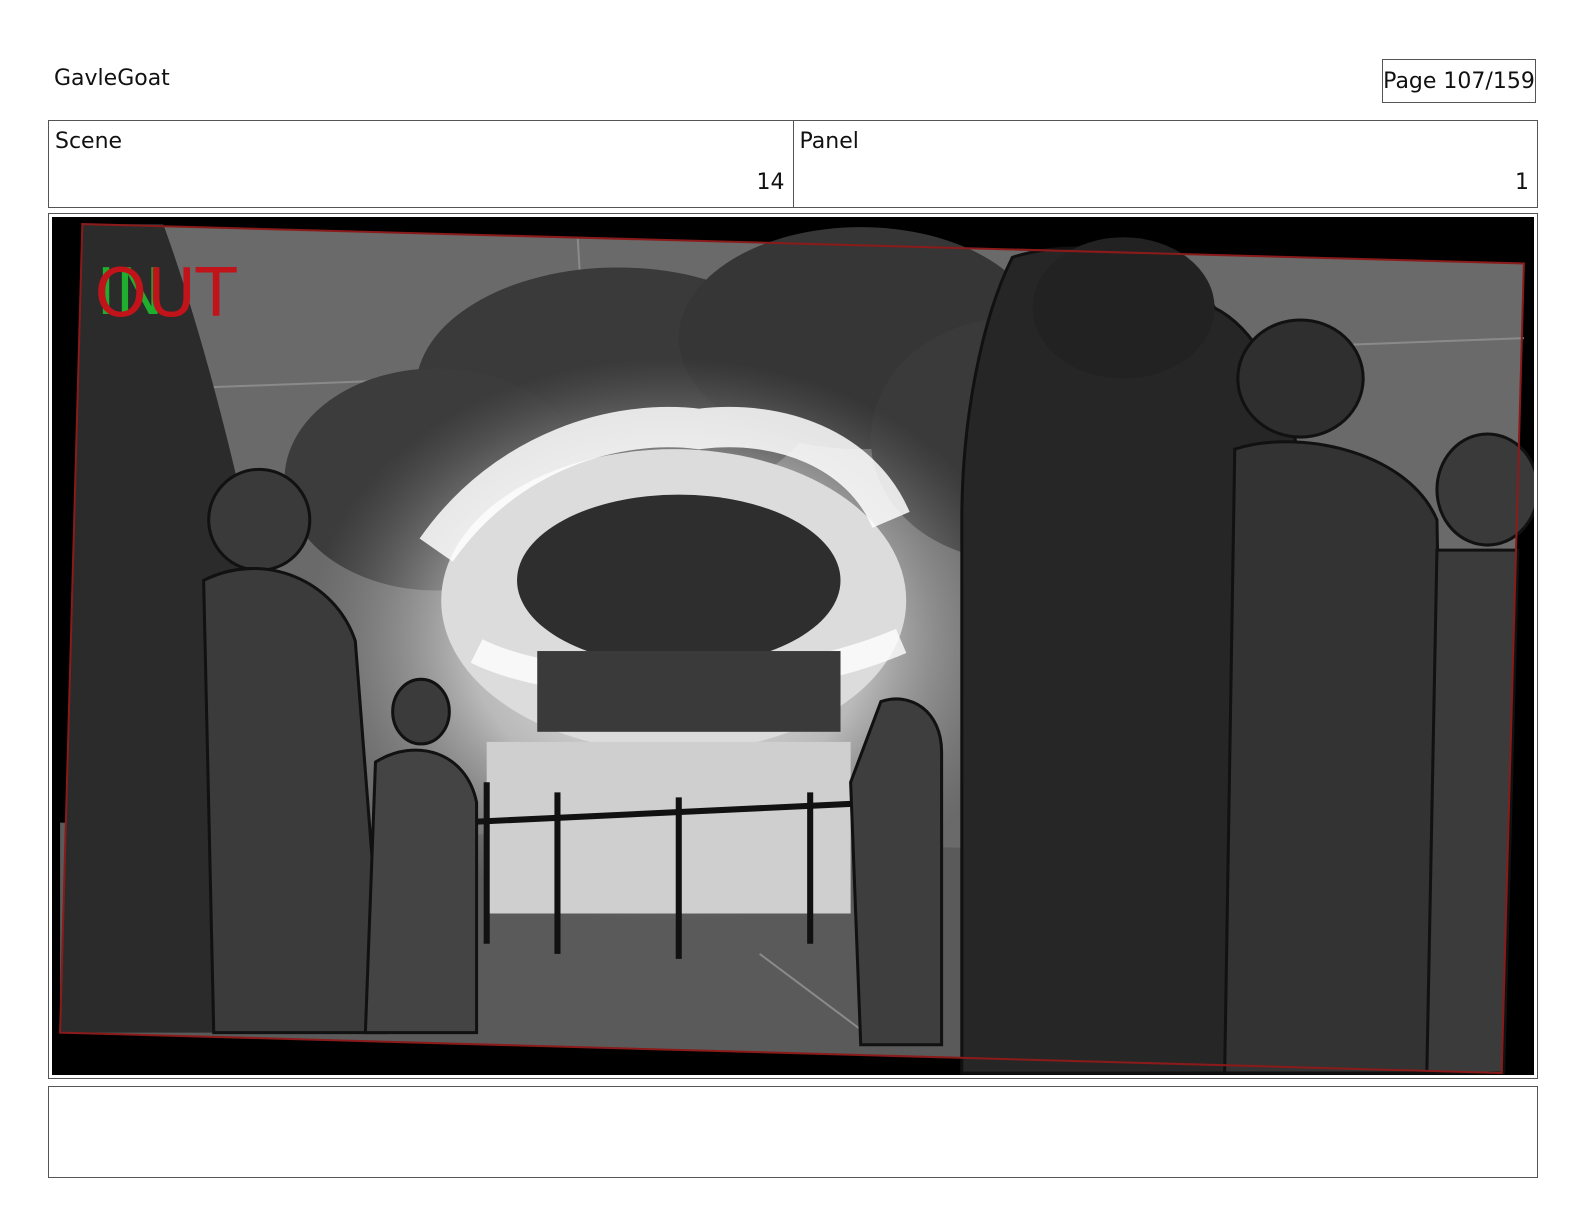 This screenshot has height=1224, width=1584. Describe the element at coordinates (829, 141) in the screenshot. I see `panel-label: Panel` at that location.